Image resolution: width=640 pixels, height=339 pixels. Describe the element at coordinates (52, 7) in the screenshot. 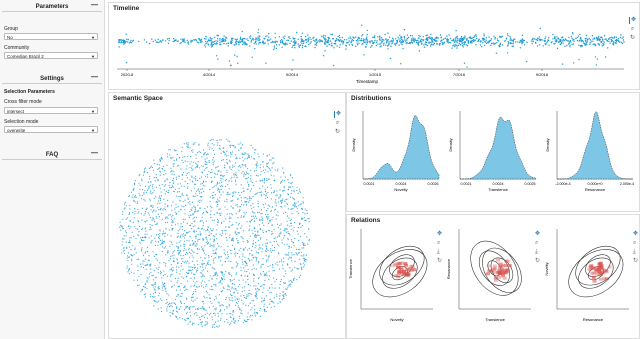

I see `parameters-header: Parameters —` at that location.